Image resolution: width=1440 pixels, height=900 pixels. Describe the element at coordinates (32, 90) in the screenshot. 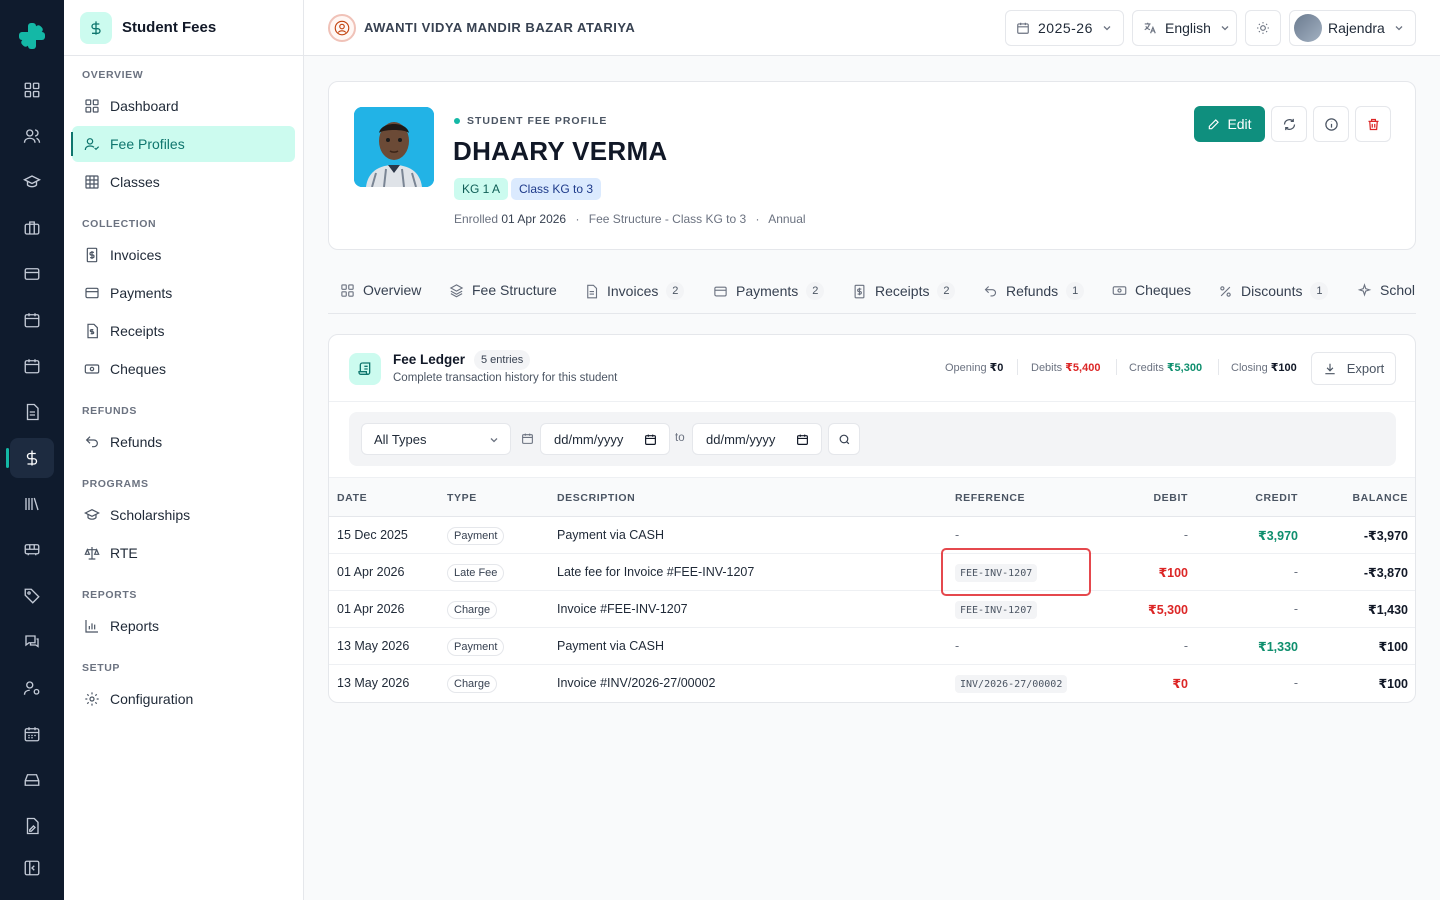

I see `rail-dashboard-icon` at that location.